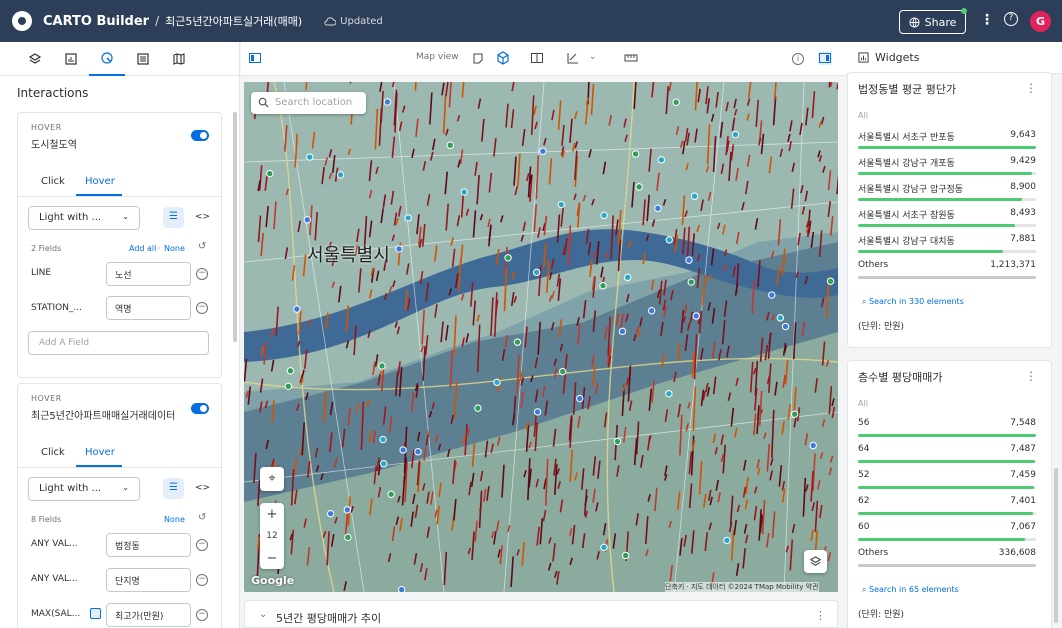 The height and width of the screenshot is (628, 1062). Describe the element at coordinates (573, 58) in the screenshot. I see `draw-tool-icon` at that location.